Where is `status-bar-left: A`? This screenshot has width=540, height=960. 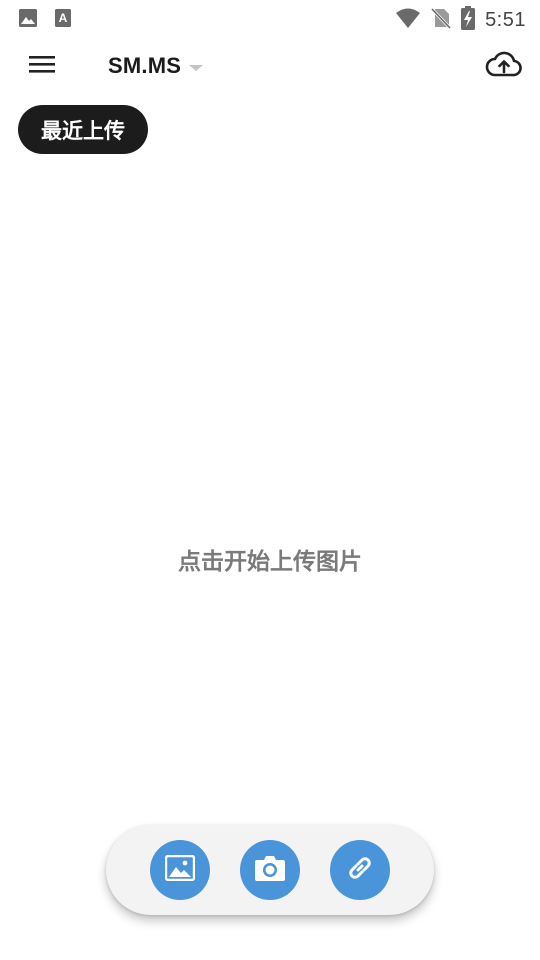 status-bar-left: A is located at coordinates (45, 20).